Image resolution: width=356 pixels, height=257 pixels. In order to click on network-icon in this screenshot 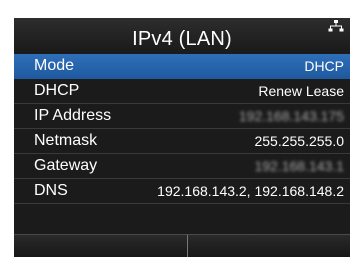, I will do `click(336, 26)`.